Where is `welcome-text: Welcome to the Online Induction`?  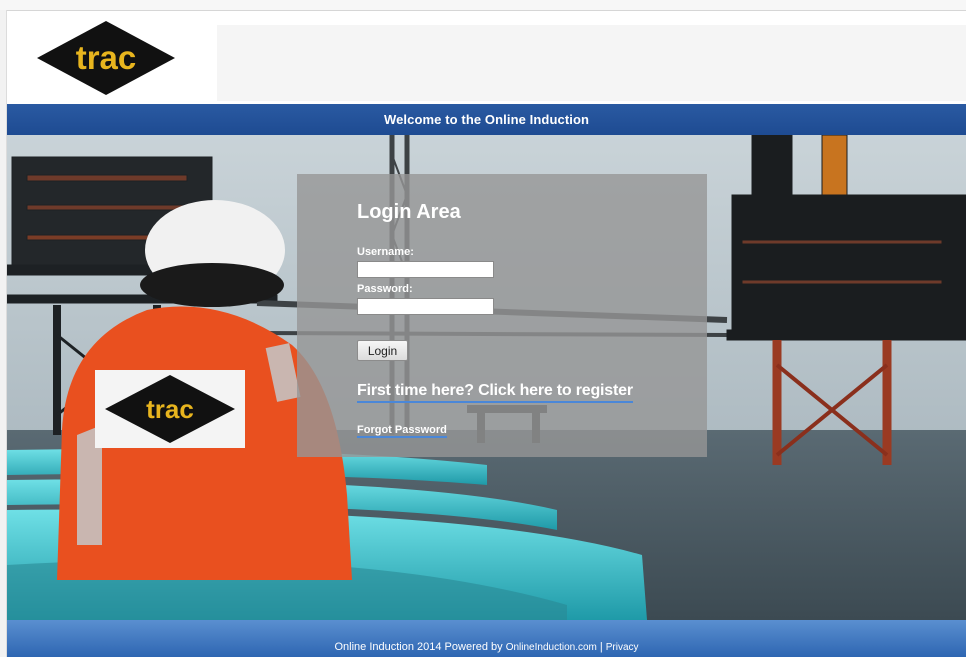
welcome-text: Welcome to the Online Induction is located at coordinates (486, 119).